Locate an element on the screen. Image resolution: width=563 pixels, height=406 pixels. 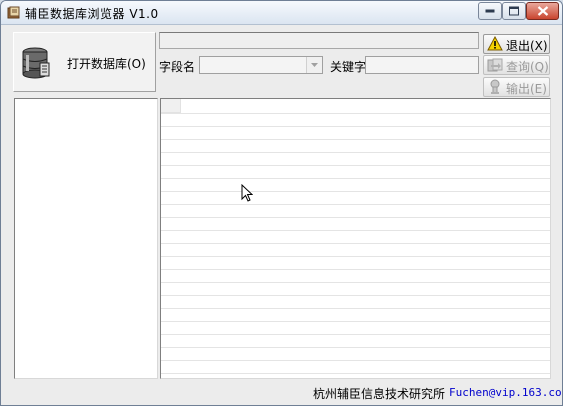
open-database-label: 打开数据库(O) is located at coordinates (106, 64).